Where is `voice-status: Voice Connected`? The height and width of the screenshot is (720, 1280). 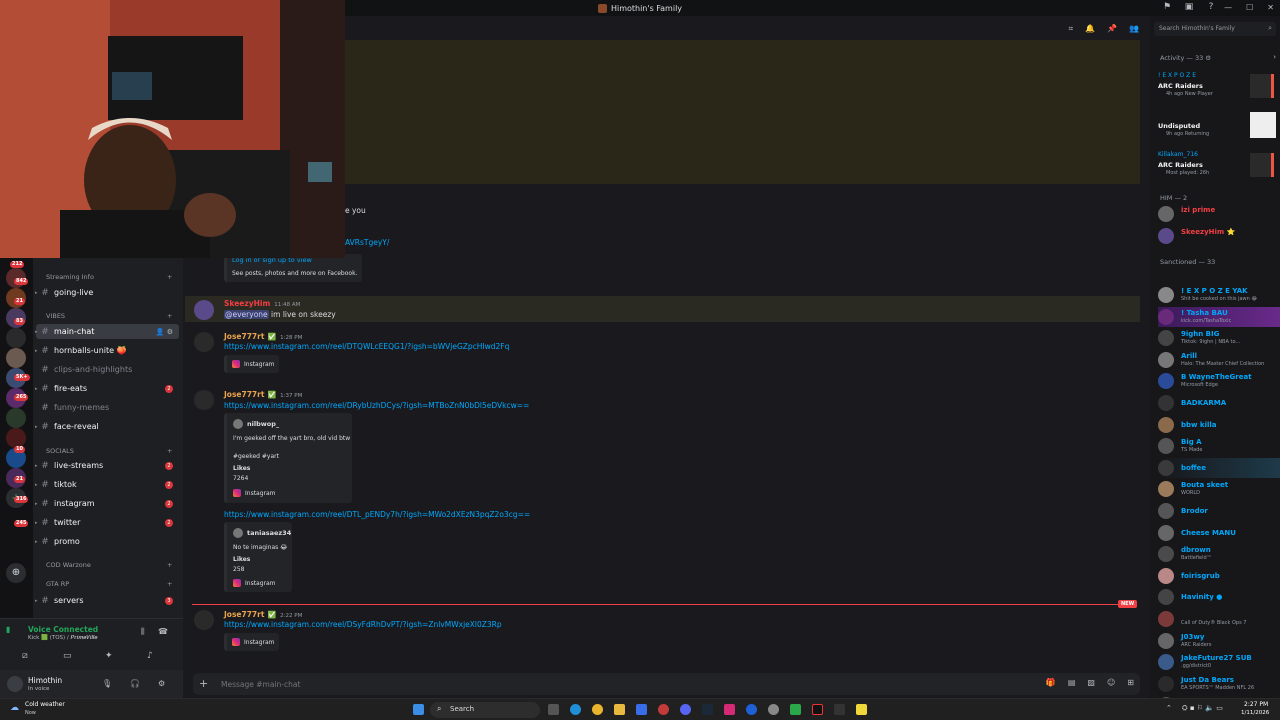
voice-status: Voice Connected is located at coordinates (63, 629).